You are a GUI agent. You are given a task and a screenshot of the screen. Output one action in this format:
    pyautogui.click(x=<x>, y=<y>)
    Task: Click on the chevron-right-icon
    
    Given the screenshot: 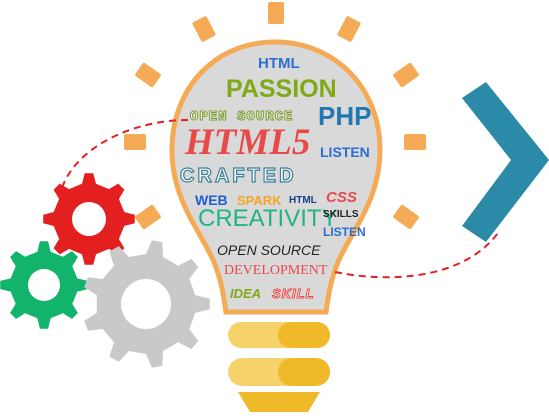 What is the action you would take?
    pyautogui.click(x=505, y=162)
    